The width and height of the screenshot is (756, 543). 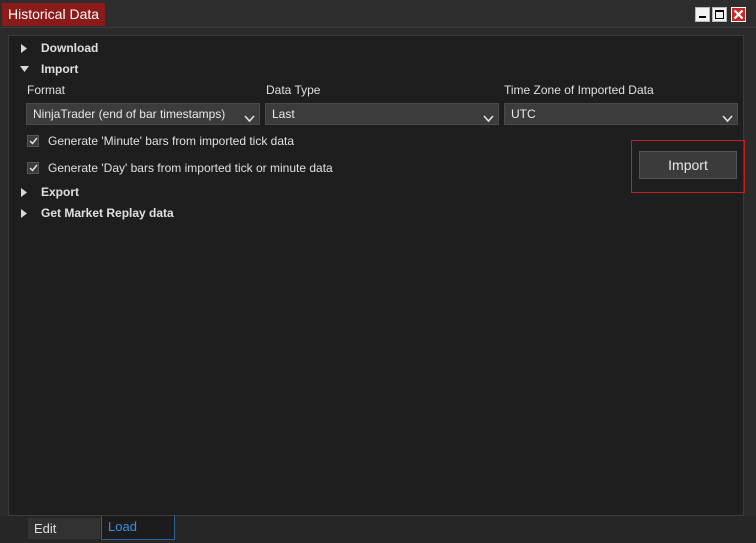 What do you see at coordinates (378, 529) in the screenshot?
I see `bottom-tab-bar: Edit Load` at bounding box center [378, 529].